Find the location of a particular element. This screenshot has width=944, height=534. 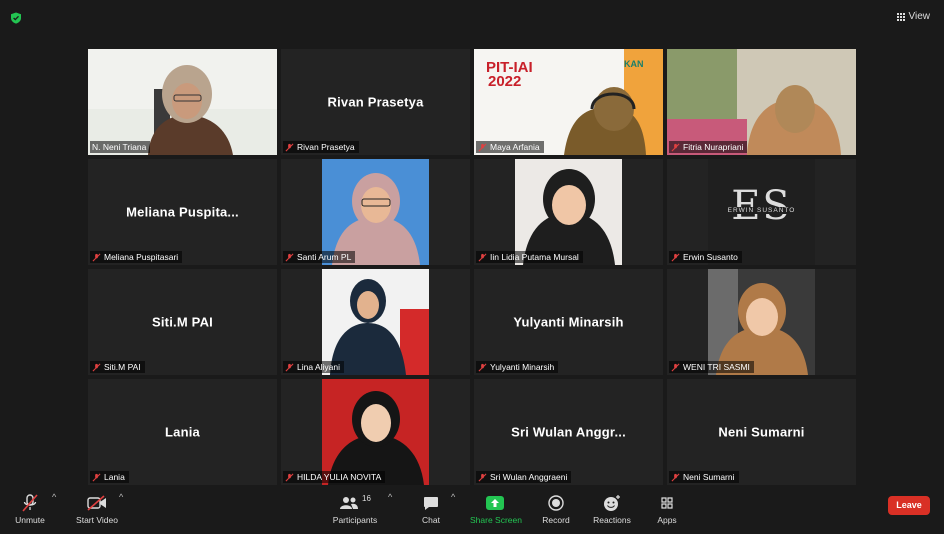

participant-name-label: Lina Aliyani is located at coordinates (314, 367).